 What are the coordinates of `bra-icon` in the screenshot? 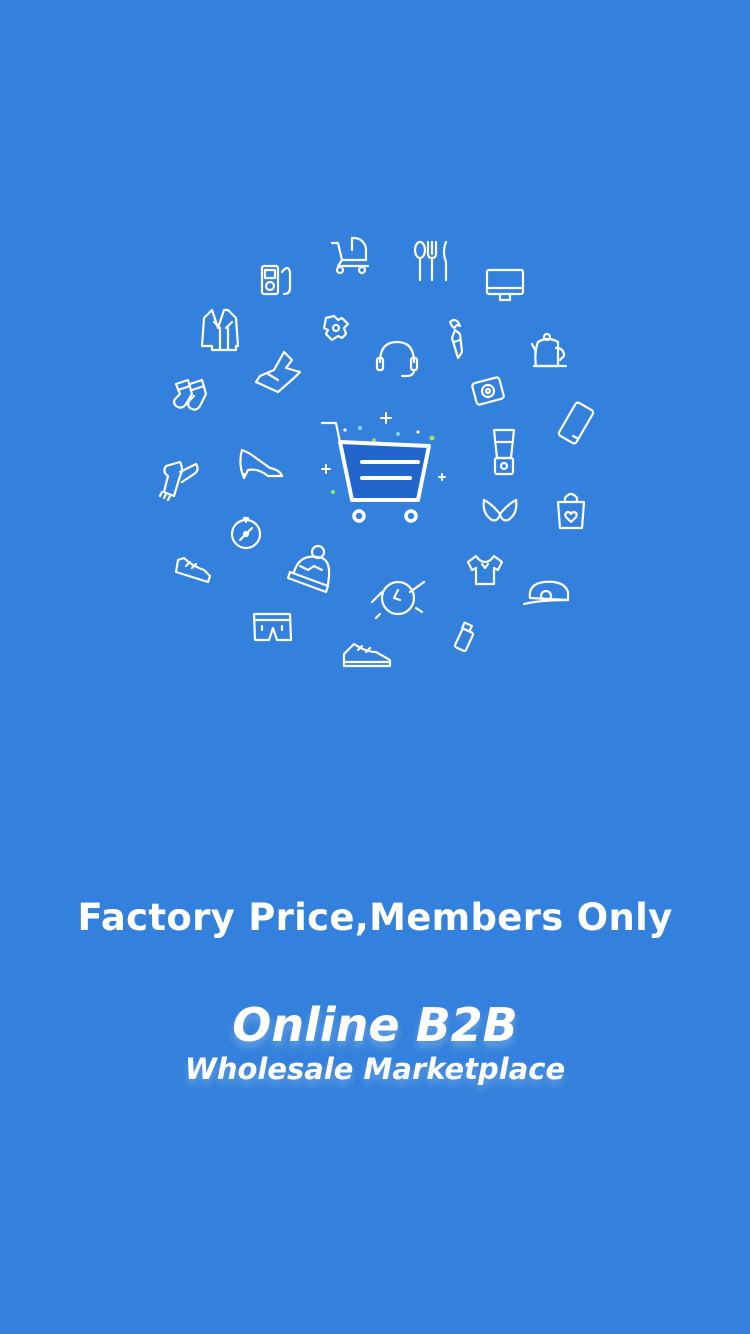 It's located at (500, 510).